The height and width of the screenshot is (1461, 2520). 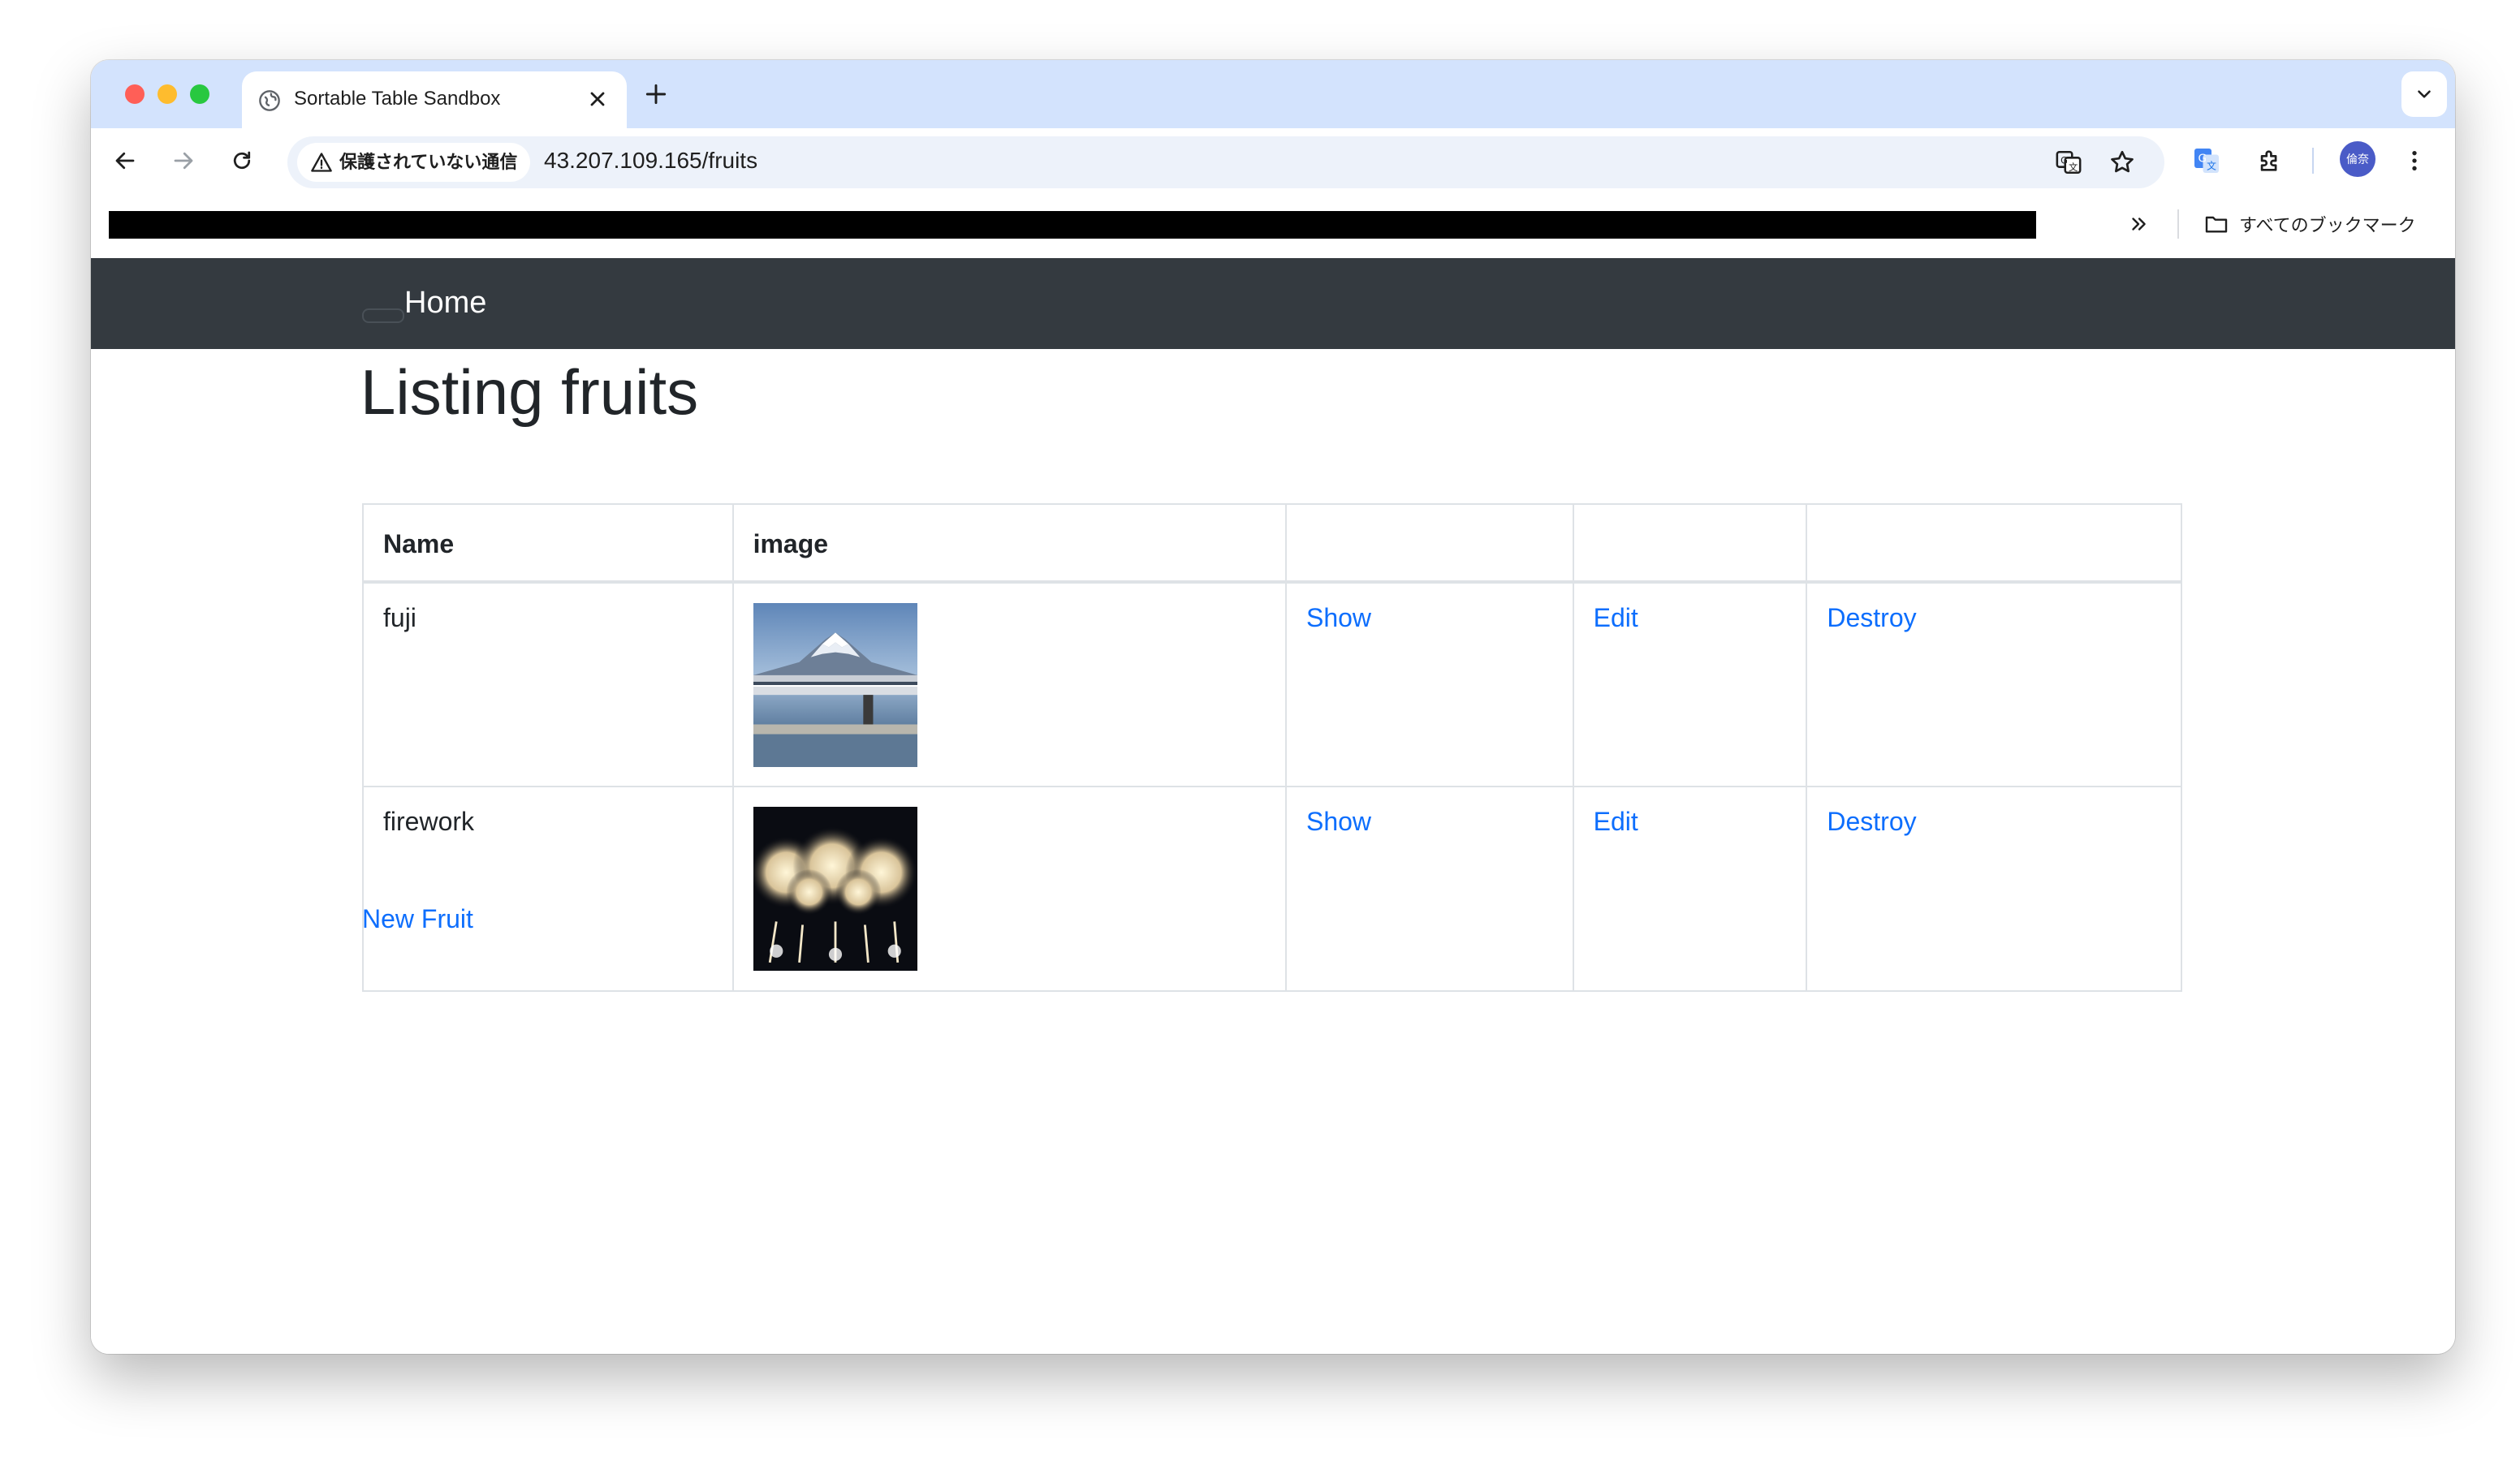 I want to click on globe-icon, so click(x=269, y=100).